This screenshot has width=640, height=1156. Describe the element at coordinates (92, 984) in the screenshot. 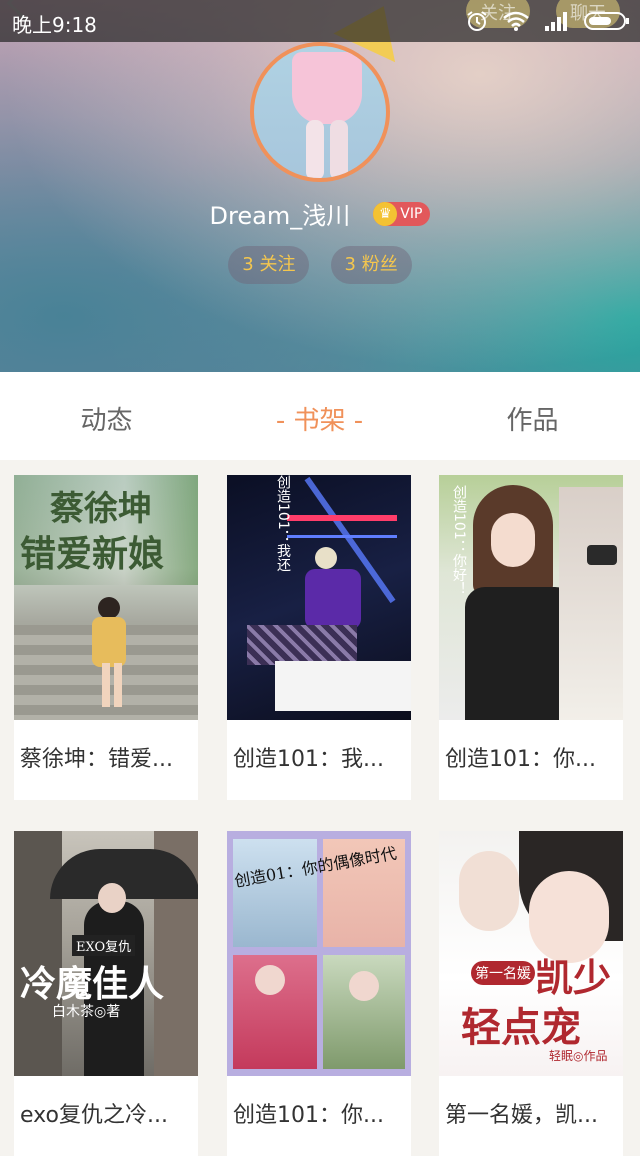

I see `cover-title-line1: 冷魔佳人` at that location.